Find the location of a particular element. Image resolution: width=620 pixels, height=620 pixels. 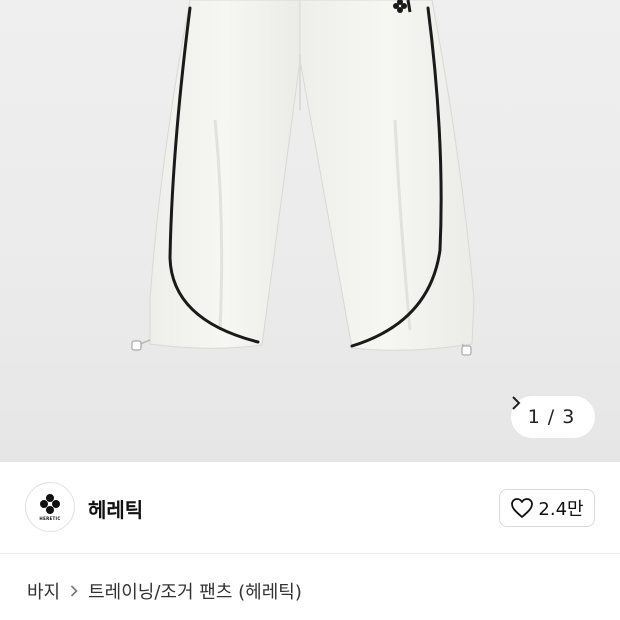

brand-logo-text: HERETIC is located at coordinates (50, 518).